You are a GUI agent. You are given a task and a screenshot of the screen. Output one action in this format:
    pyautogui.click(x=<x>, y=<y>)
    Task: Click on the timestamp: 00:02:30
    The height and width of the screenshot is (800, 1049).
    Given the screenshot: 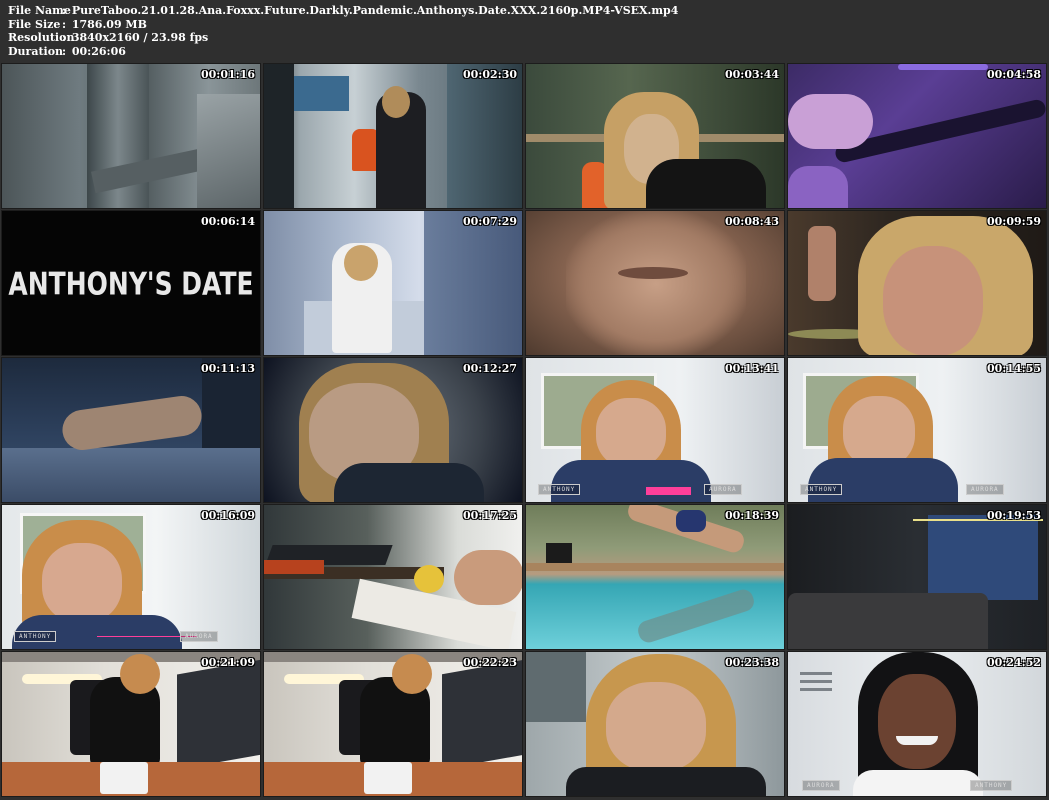 What is the action you would take?
    pyautogui.click(x=489, y=74)
    